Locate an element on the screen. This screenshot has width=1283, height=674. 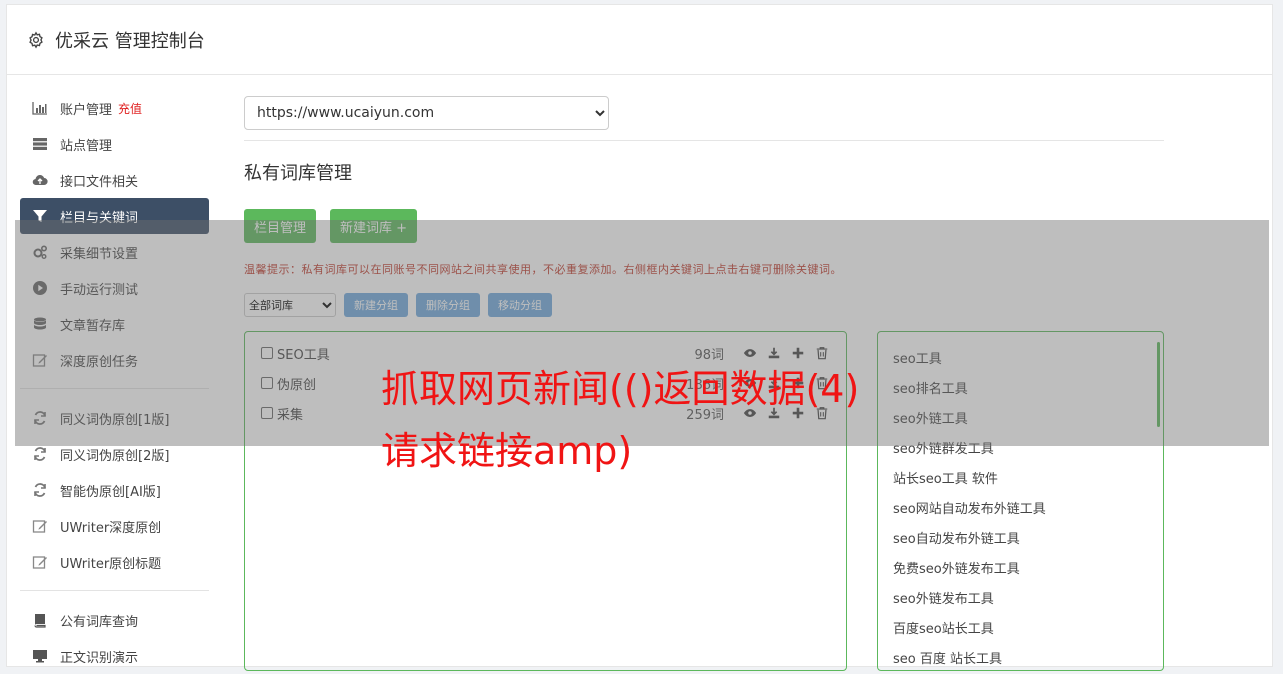
app-title: 优采云 管理控制台 is located at coordinates (130, 41).